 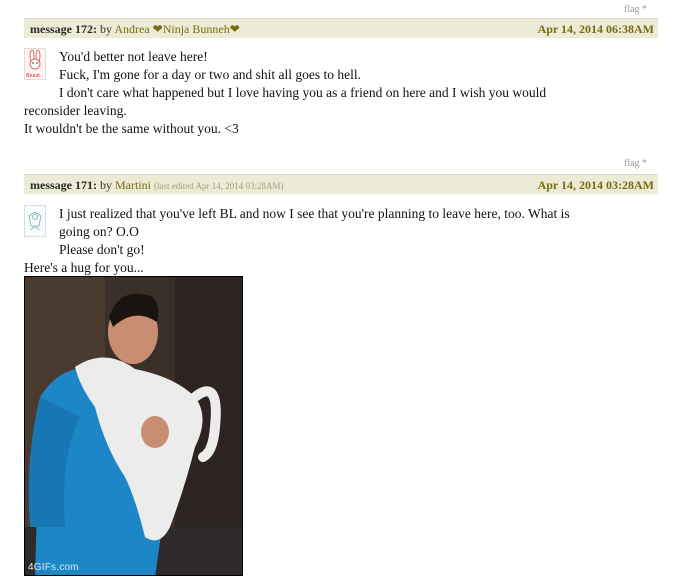 I want to click on edited-note: (last edited Apr 14, 2014 03:28AM), so click(x=218, y=186).